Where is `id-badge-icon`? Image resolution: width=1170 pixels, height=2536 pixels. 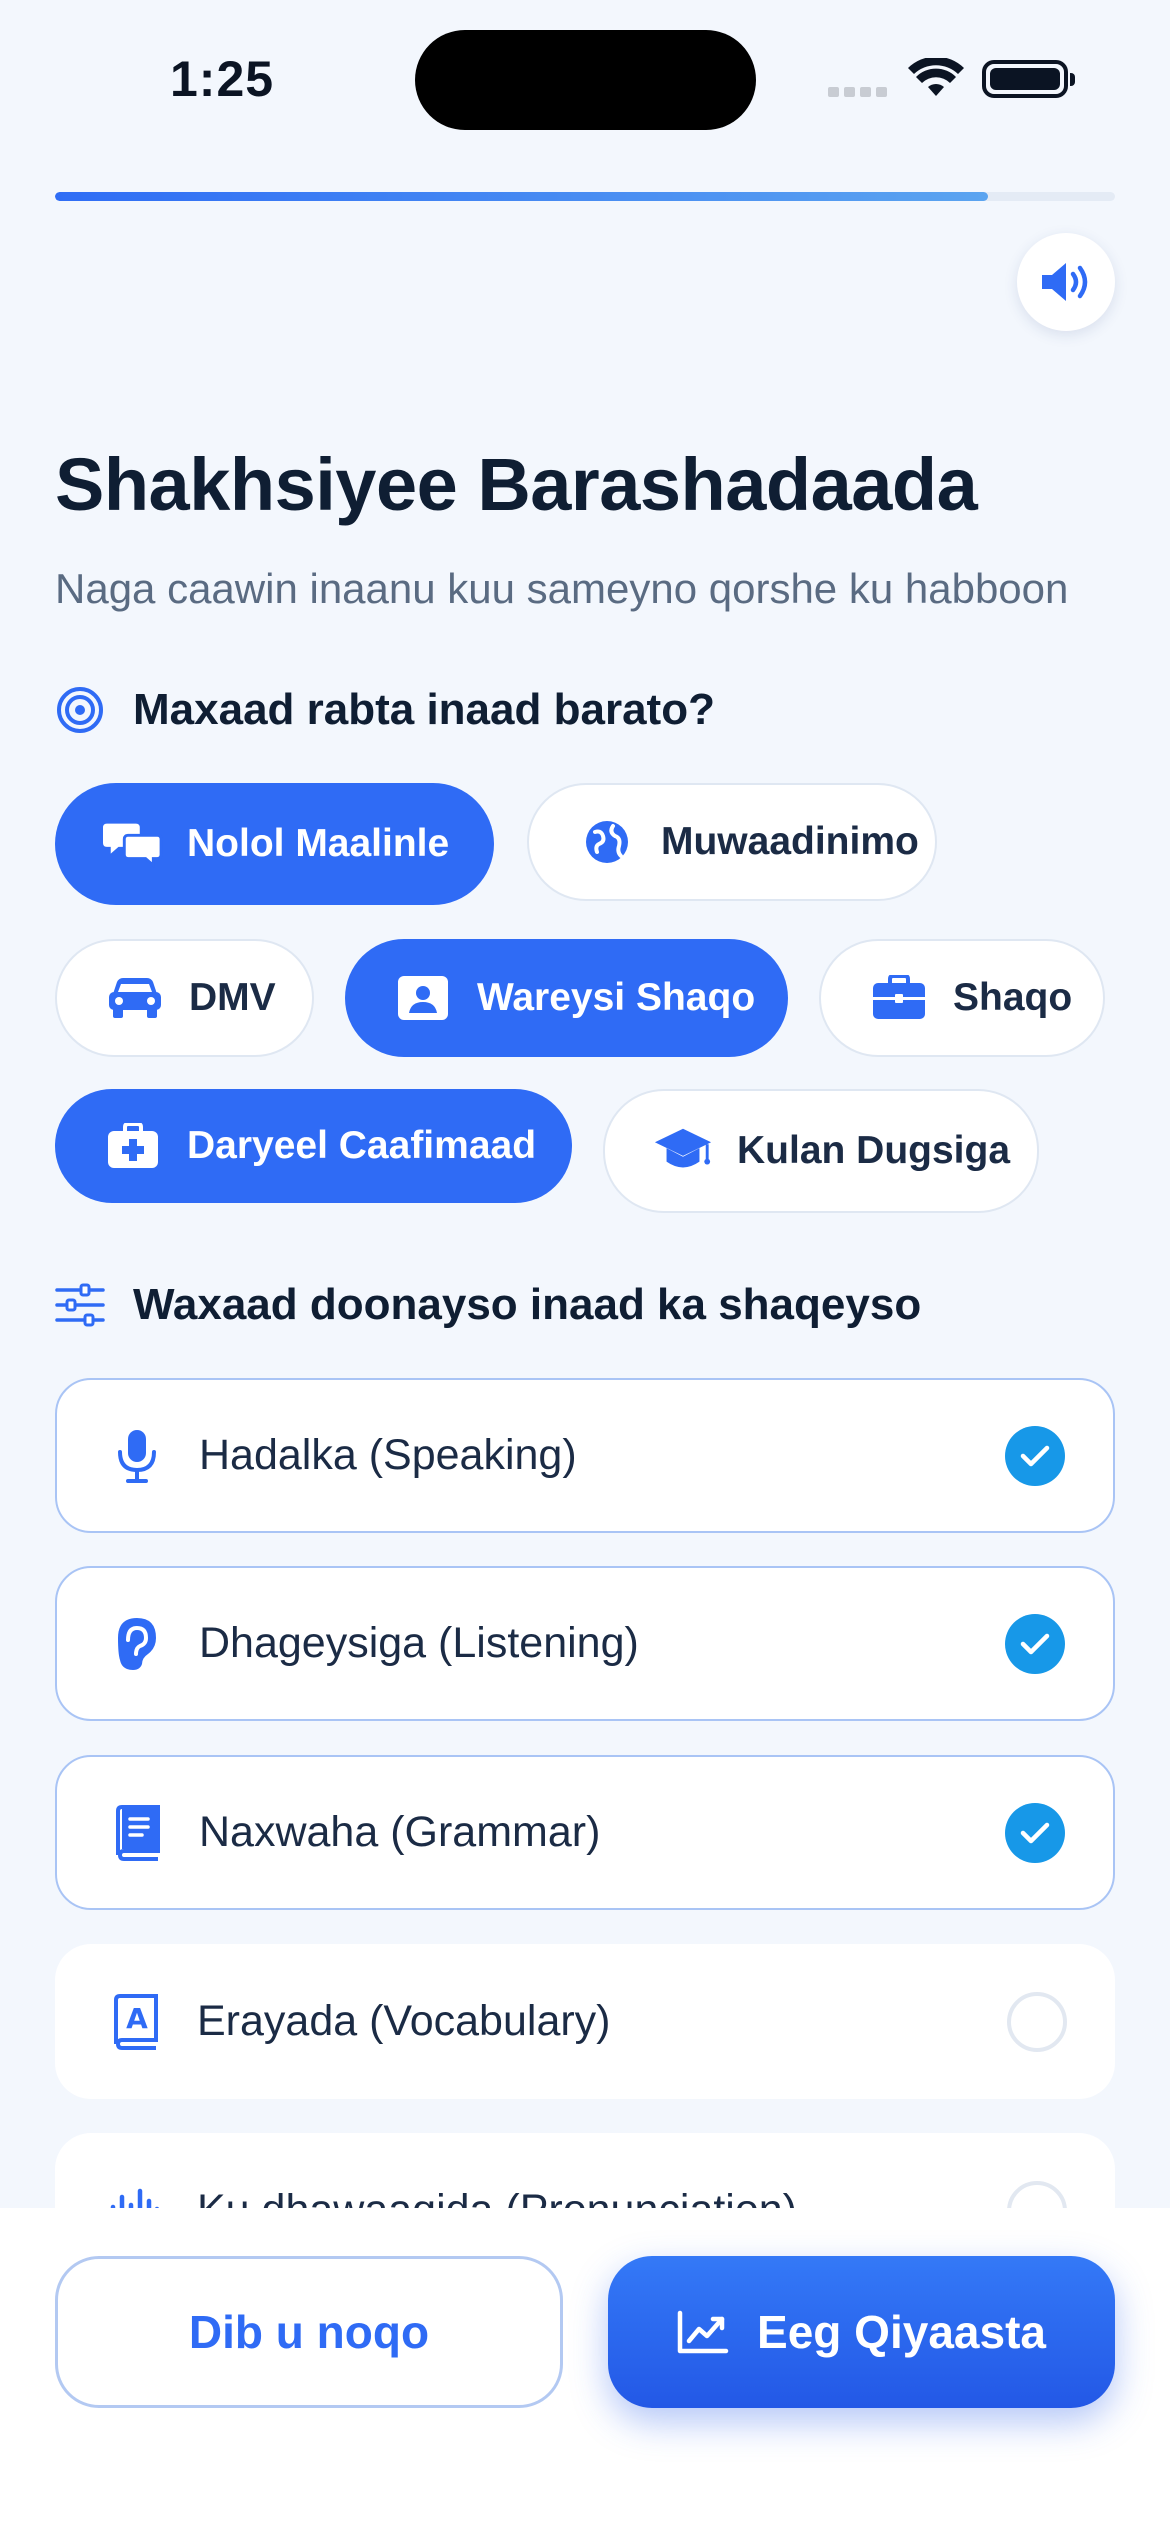 id-badge-icon is located at coordinates (423, 998).